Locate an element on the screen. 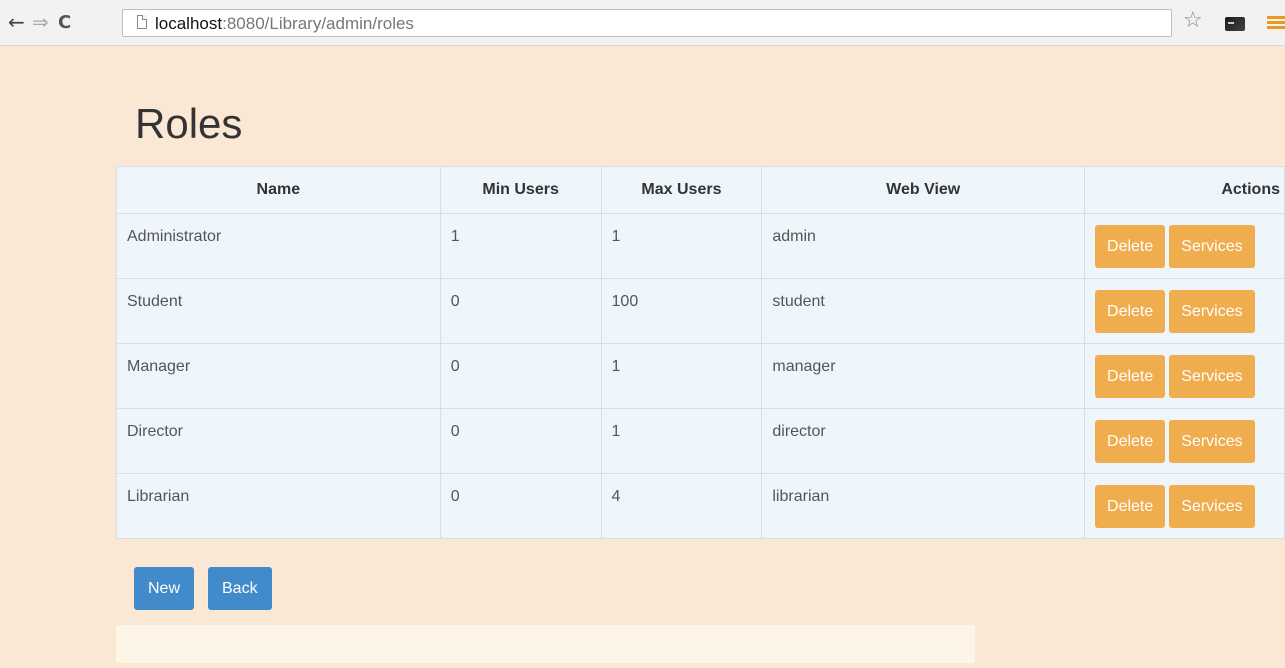 This screenshot has height=668, width=1285. page-title: Roles is located at coordinates (189, 123).